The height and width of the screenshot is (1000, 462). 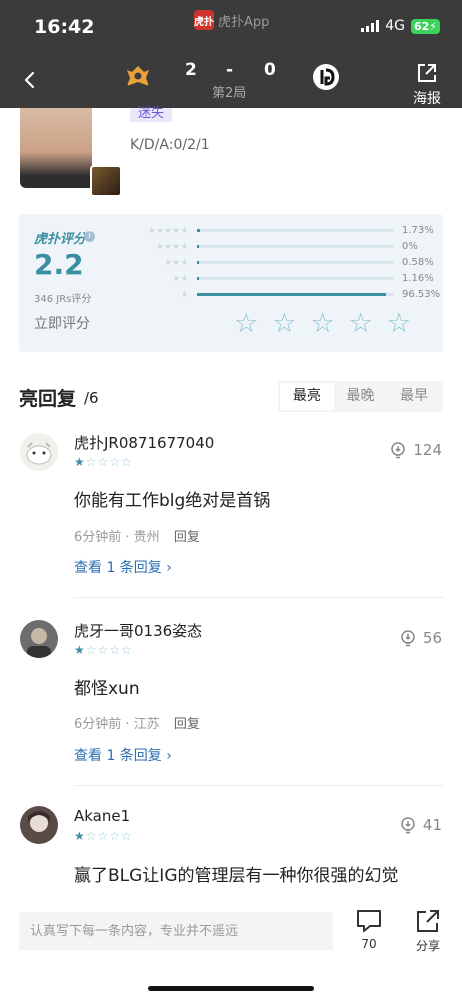 I want to click on poster-button: 海报, so click(x=427, y=85).